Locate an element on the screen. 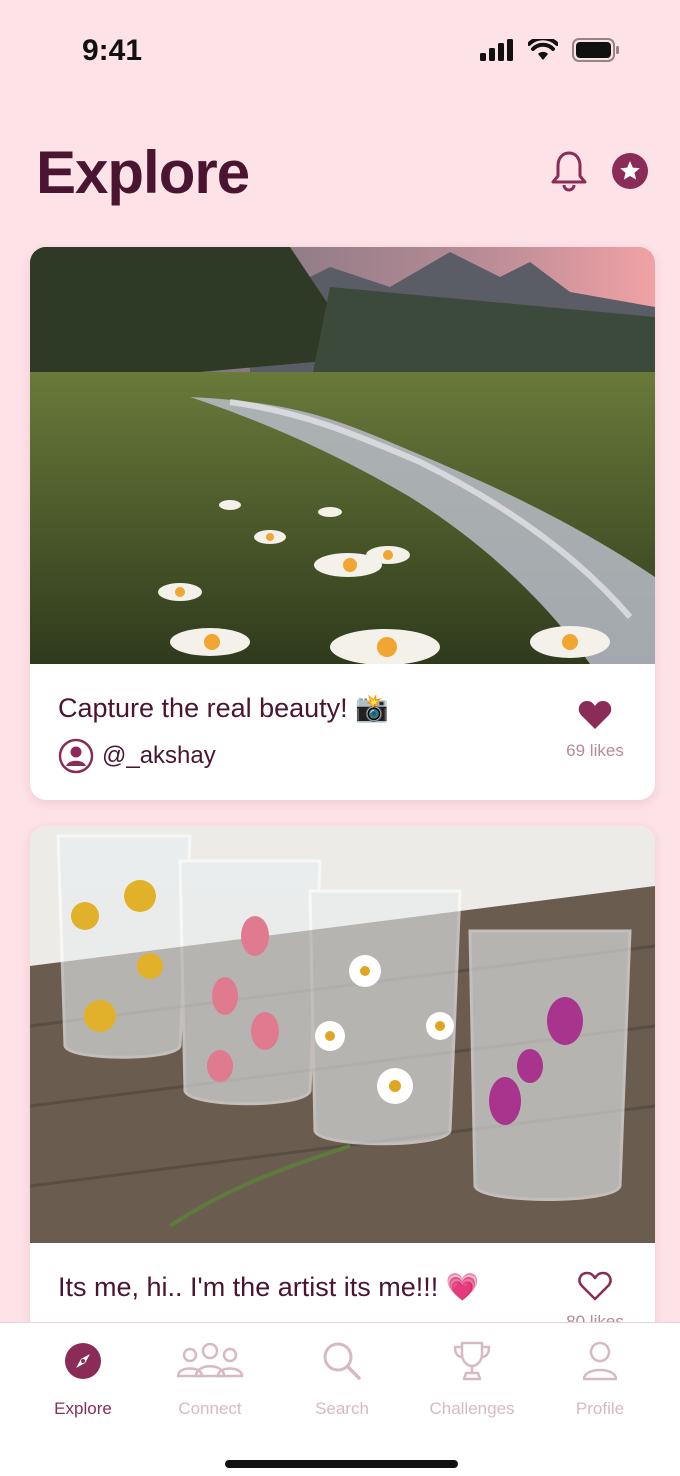 The image size is (680, 1476). heart-outline-icon is located at coordinates (595, 1286).